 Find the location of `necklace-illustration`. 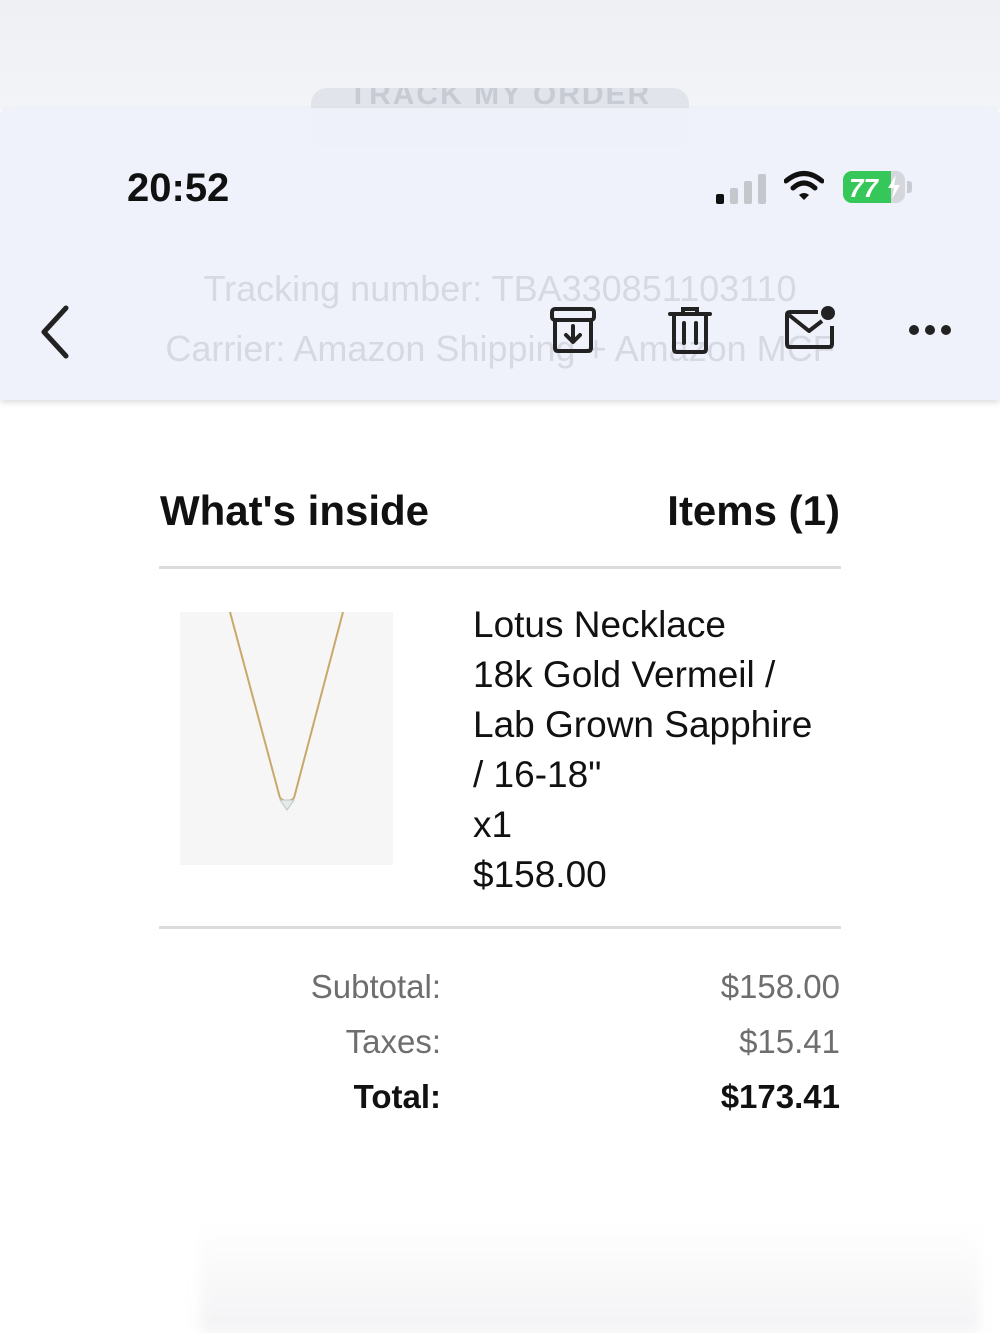

necklace-illustration is located at coordinates (286, 711).